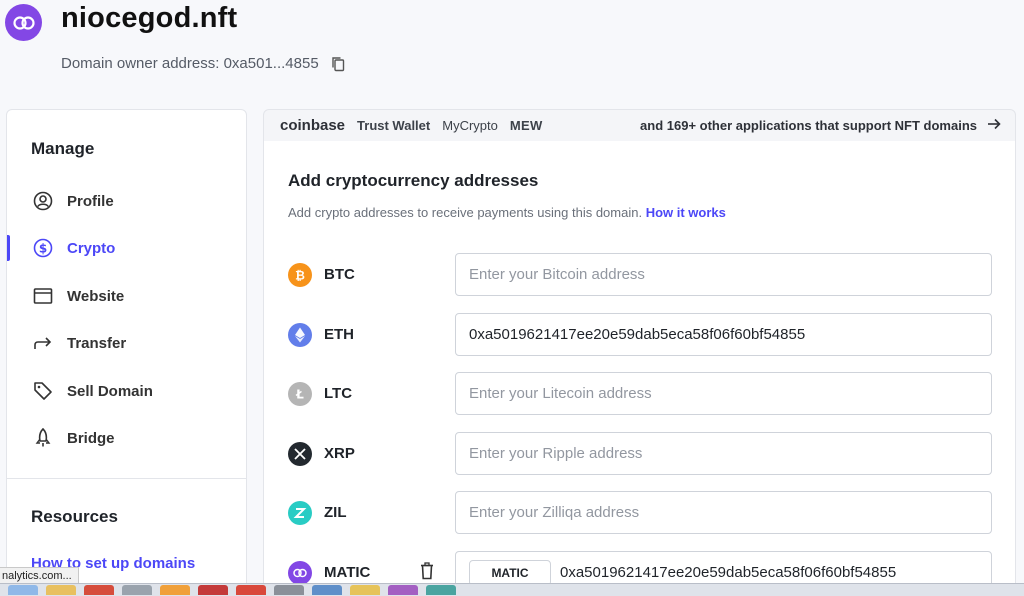 The width and height of the screenshot is (1024, 596). Describe the element at coordinates (512, 589) in the screenshot. I see `os-taskbar` at that location.